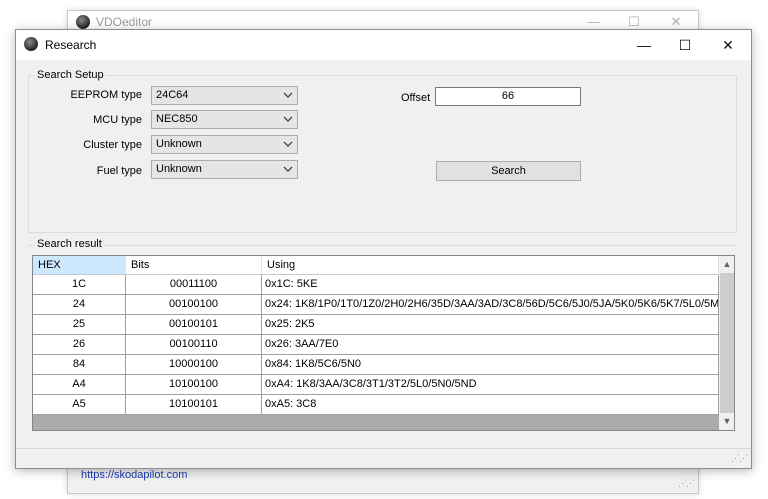 This screenshot has width=768, height=499. I want to click on search-button: Search, so click(508, 171).